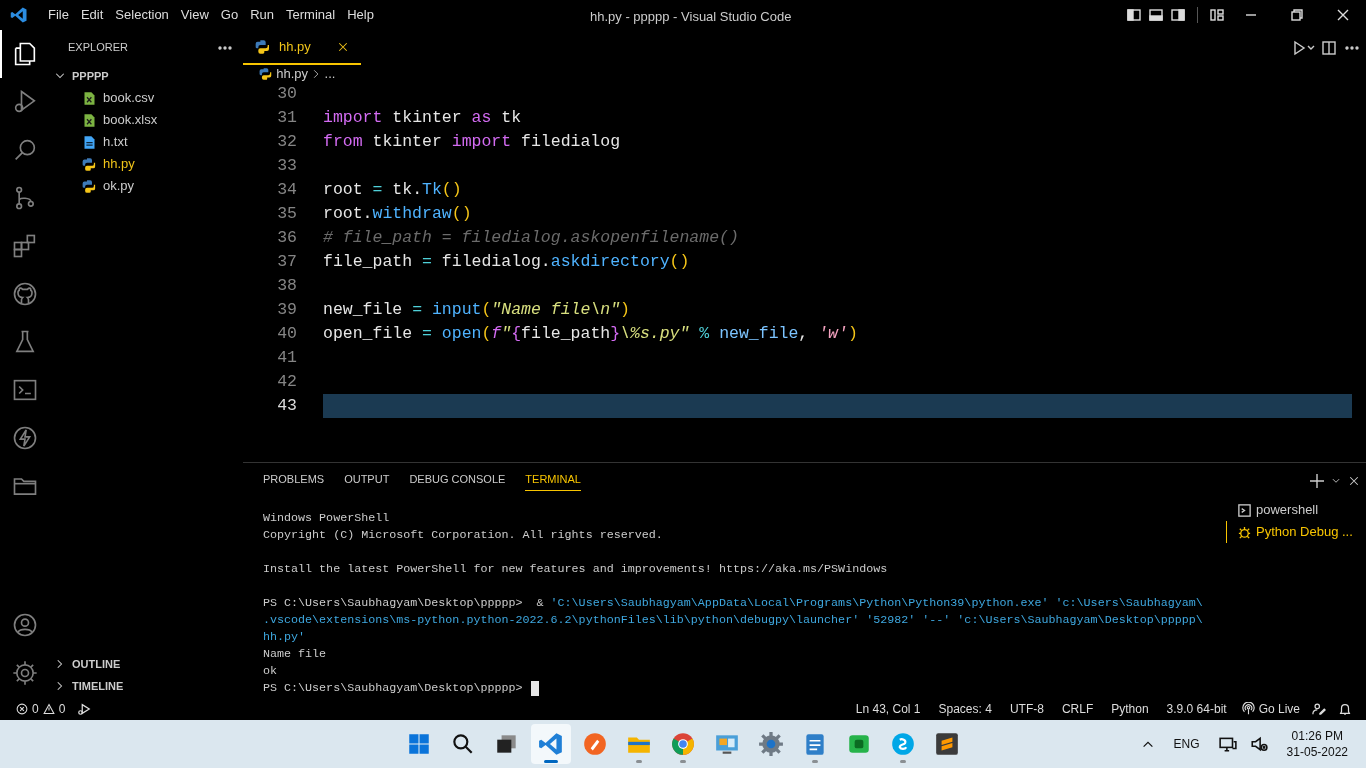 The width and height of the screenshot is (1366, 768). What do you see at coordinates (287, 142) in the screenshot?
I see `line-number: 32` at bounding box center [287, 142].